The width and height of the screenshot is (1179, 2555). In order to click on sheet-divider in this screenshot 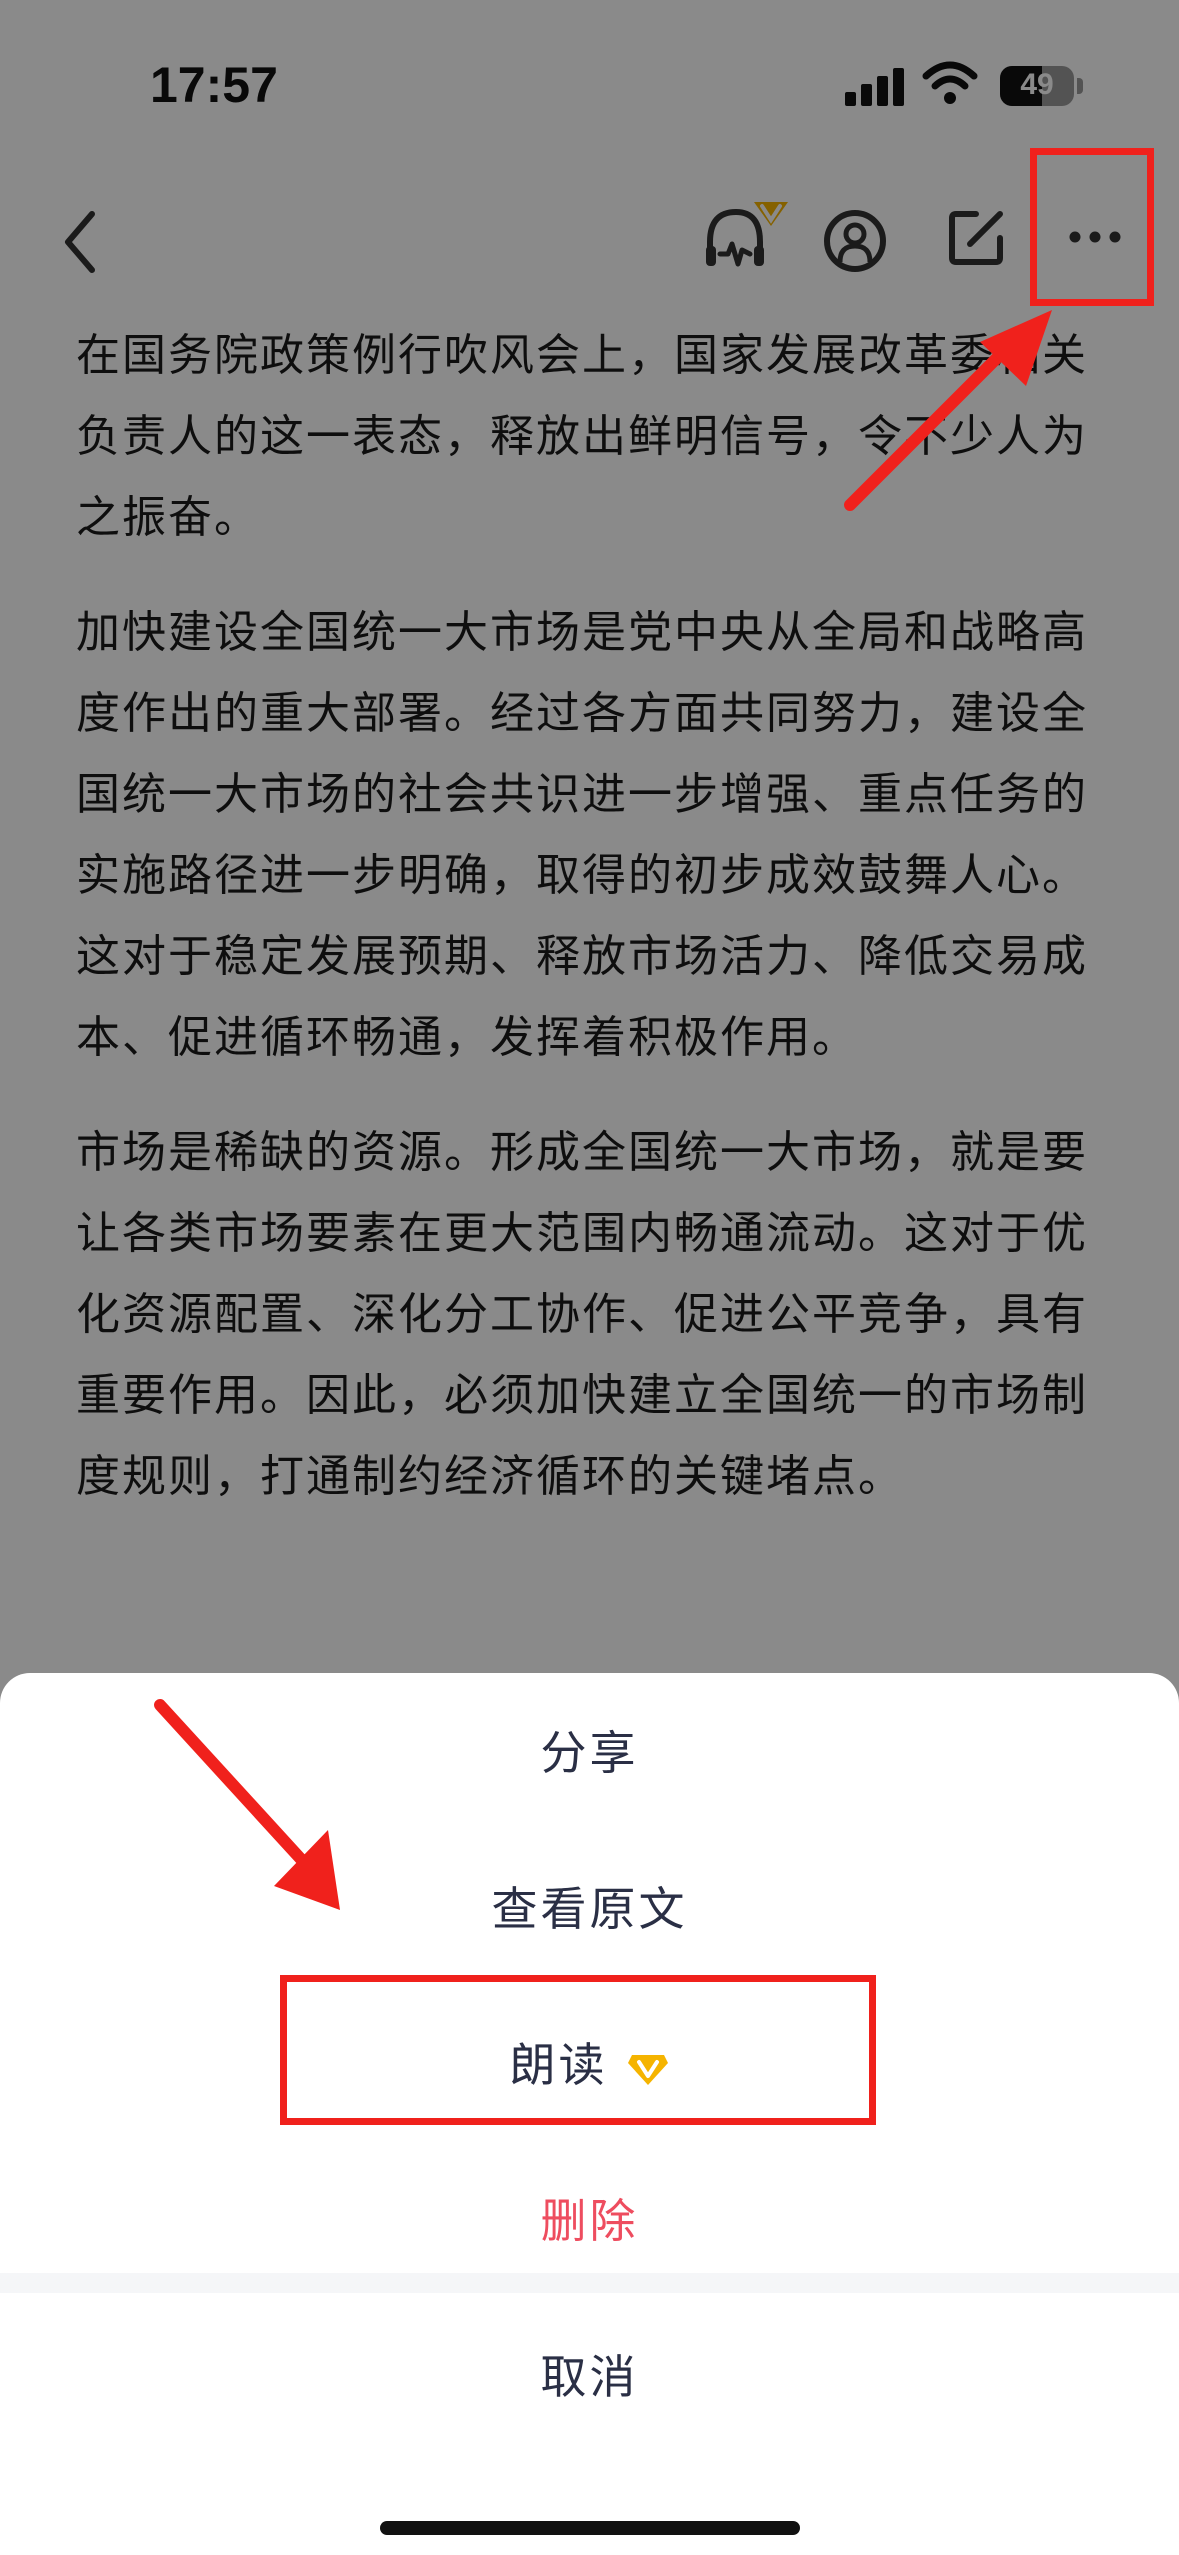, I will do `click(589, 2283)`.